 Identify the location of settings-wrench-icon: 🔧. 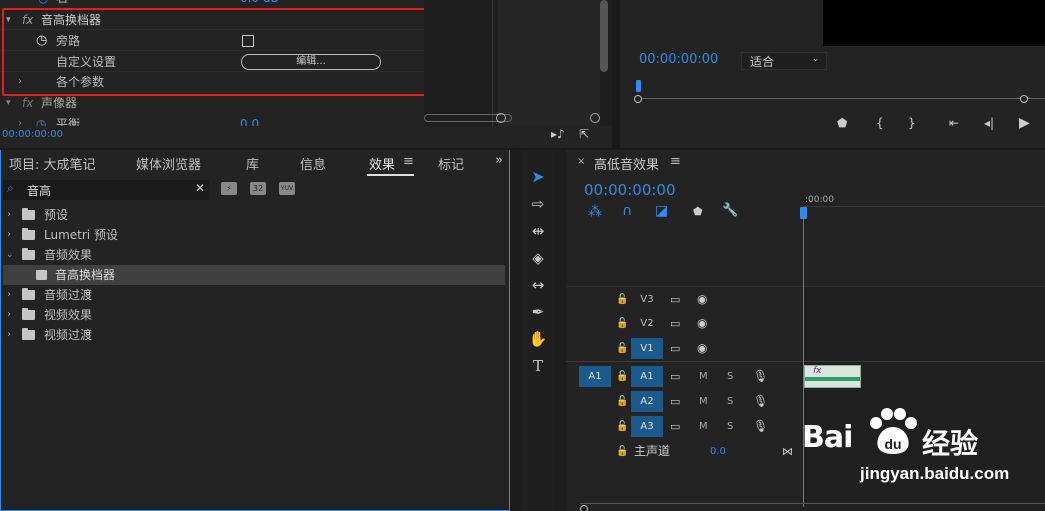
(730, 210).